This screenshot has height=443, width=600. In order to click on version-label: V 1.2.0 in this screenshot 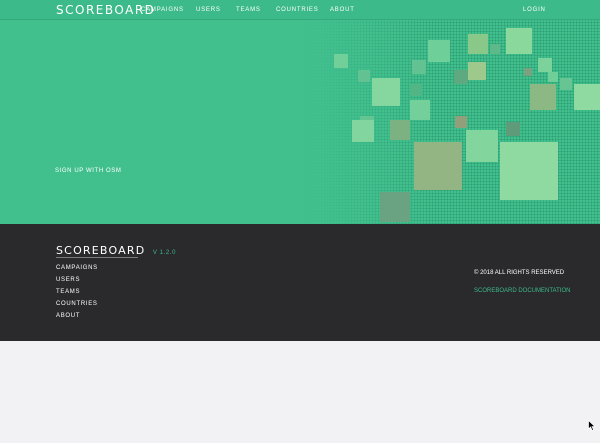, I will do `click(164, 253)`.